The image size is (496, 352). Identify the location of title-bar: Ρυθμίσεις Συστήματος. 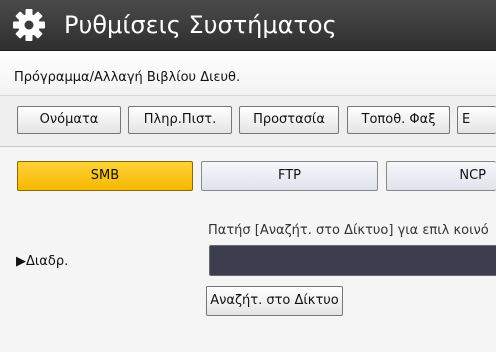
(248, 25).